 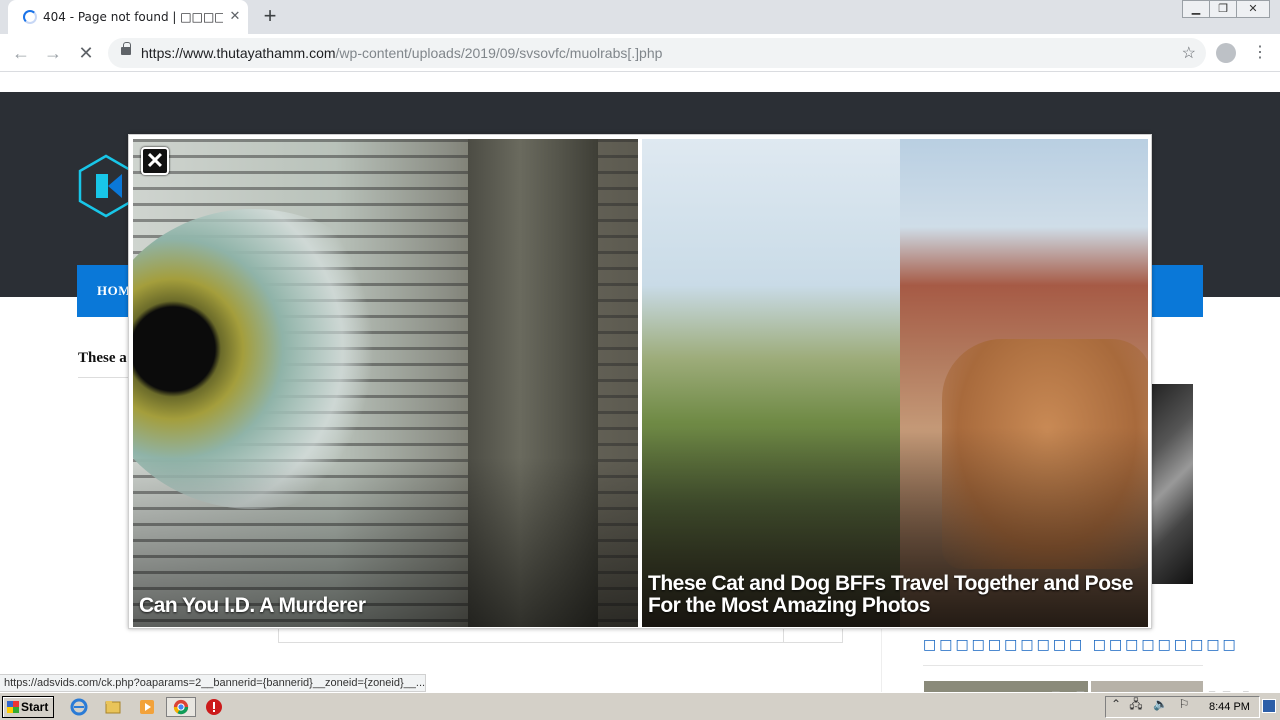 I want to click on stop-loading-button: ✕, so click(x=86, y=53).